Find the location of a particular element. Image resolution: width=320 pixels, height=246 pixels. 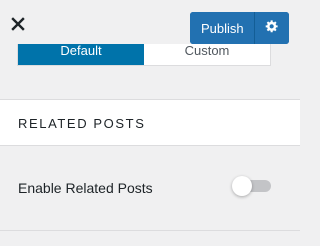

toggle-knob is located at coordinates (242, 186).